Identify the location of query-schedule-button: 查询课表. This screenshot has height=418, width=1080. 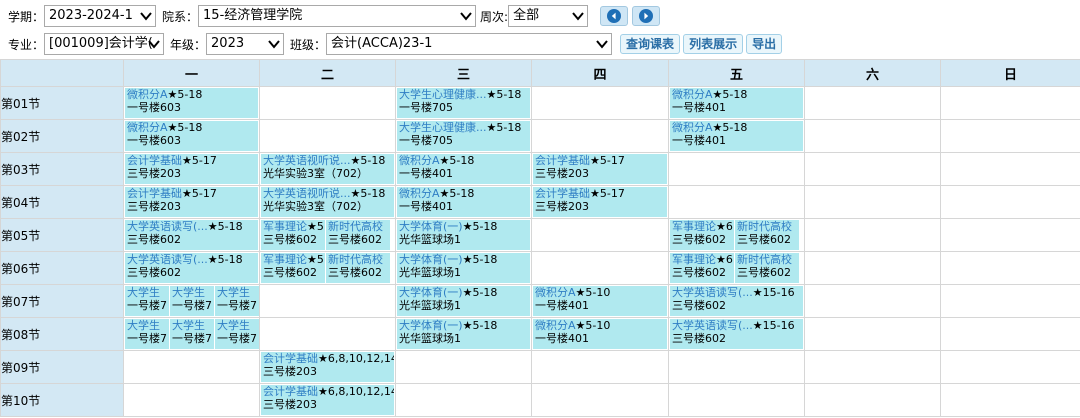
(650, 44).